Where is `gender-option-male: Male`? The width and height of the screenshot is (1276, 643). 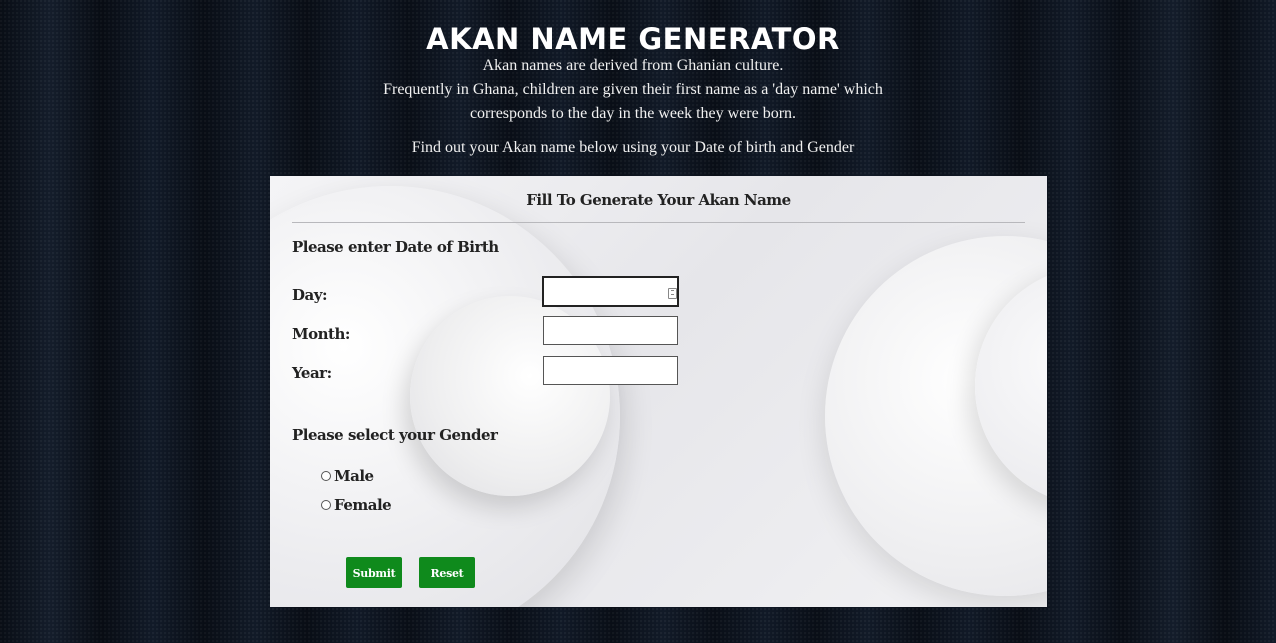
gender-option-male: Male is located at coordinates (347, 476).